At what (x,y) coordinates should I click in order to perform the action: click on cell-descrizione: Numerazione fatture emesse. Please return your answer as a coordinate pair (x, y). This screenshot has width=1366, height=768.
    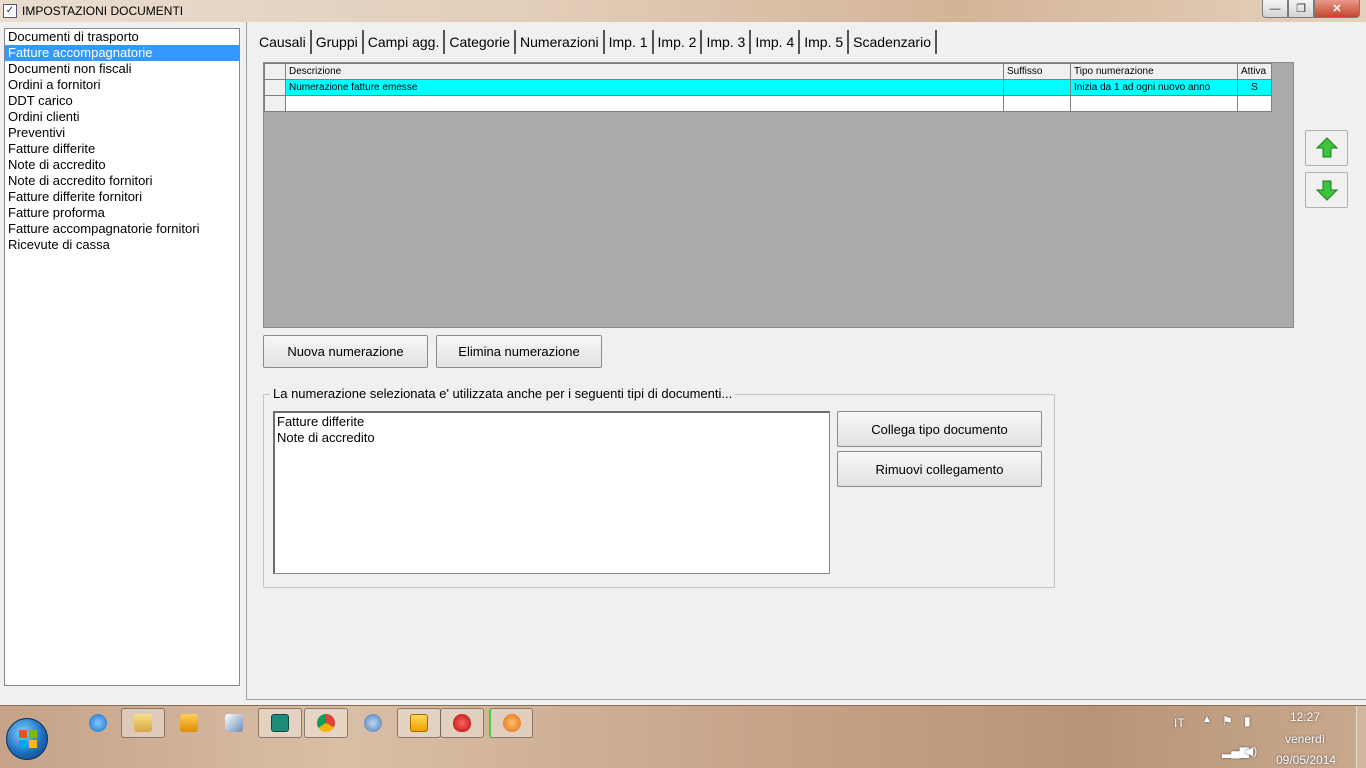
    Looking at the image, I should click on (644, 87).